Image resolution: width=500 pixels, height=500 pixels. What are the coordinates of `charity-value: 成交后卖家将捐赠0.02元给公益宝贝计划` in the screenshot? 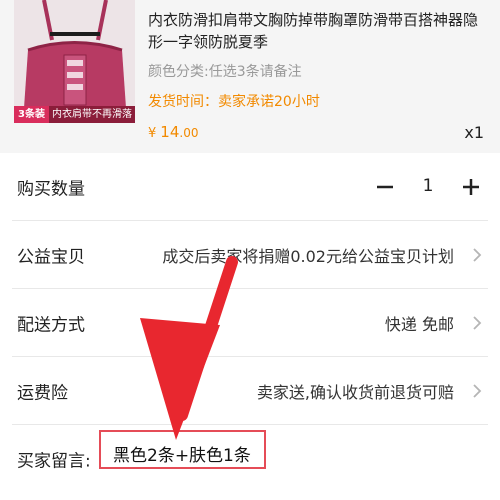 It's located at (308, 256).